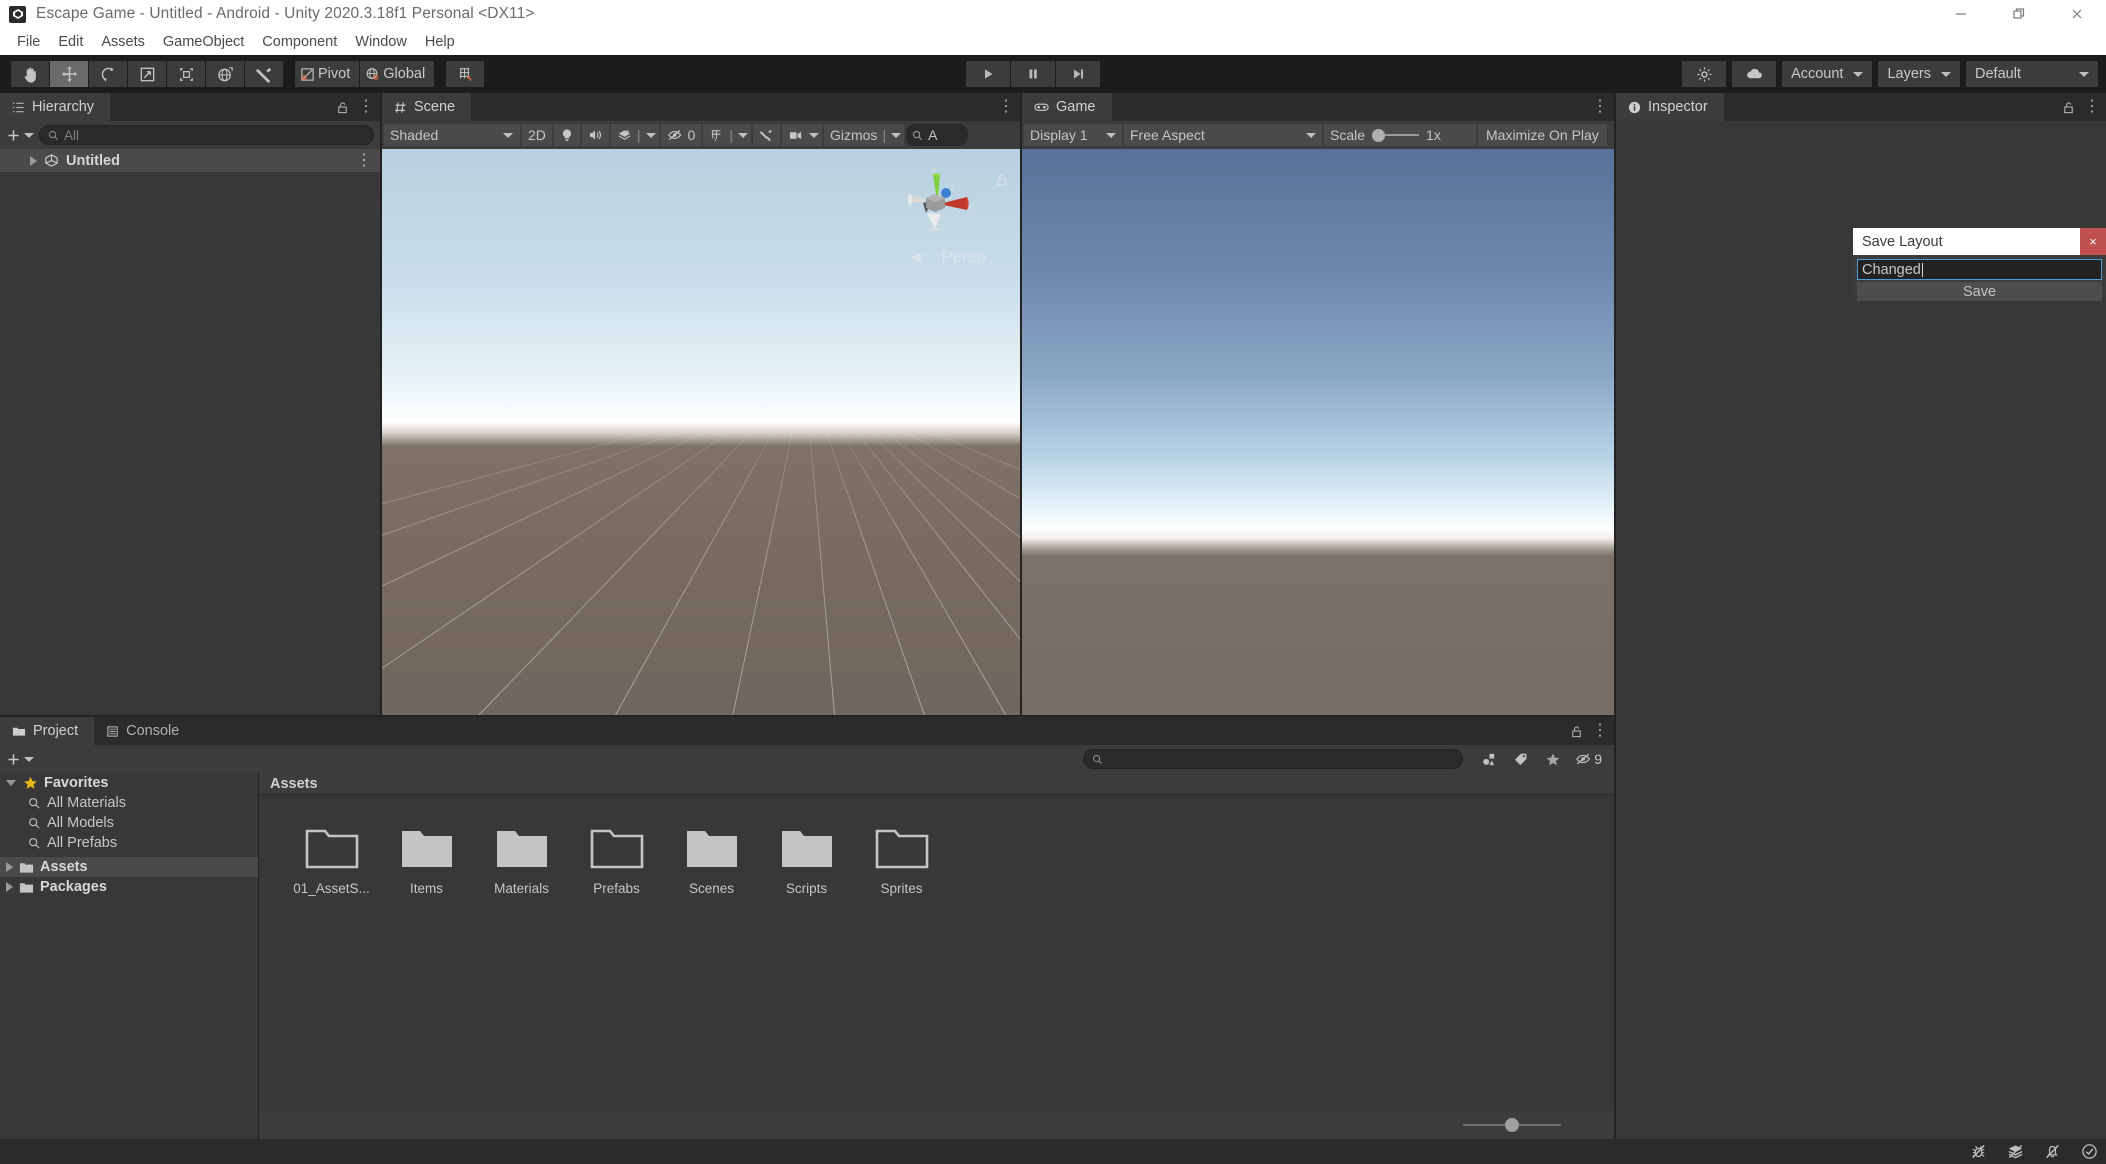 The height and width of the screenshot is (1164, 2106). I want to click on hierarchy-row-untitled: Untitled ⋮, so click(190, 160).